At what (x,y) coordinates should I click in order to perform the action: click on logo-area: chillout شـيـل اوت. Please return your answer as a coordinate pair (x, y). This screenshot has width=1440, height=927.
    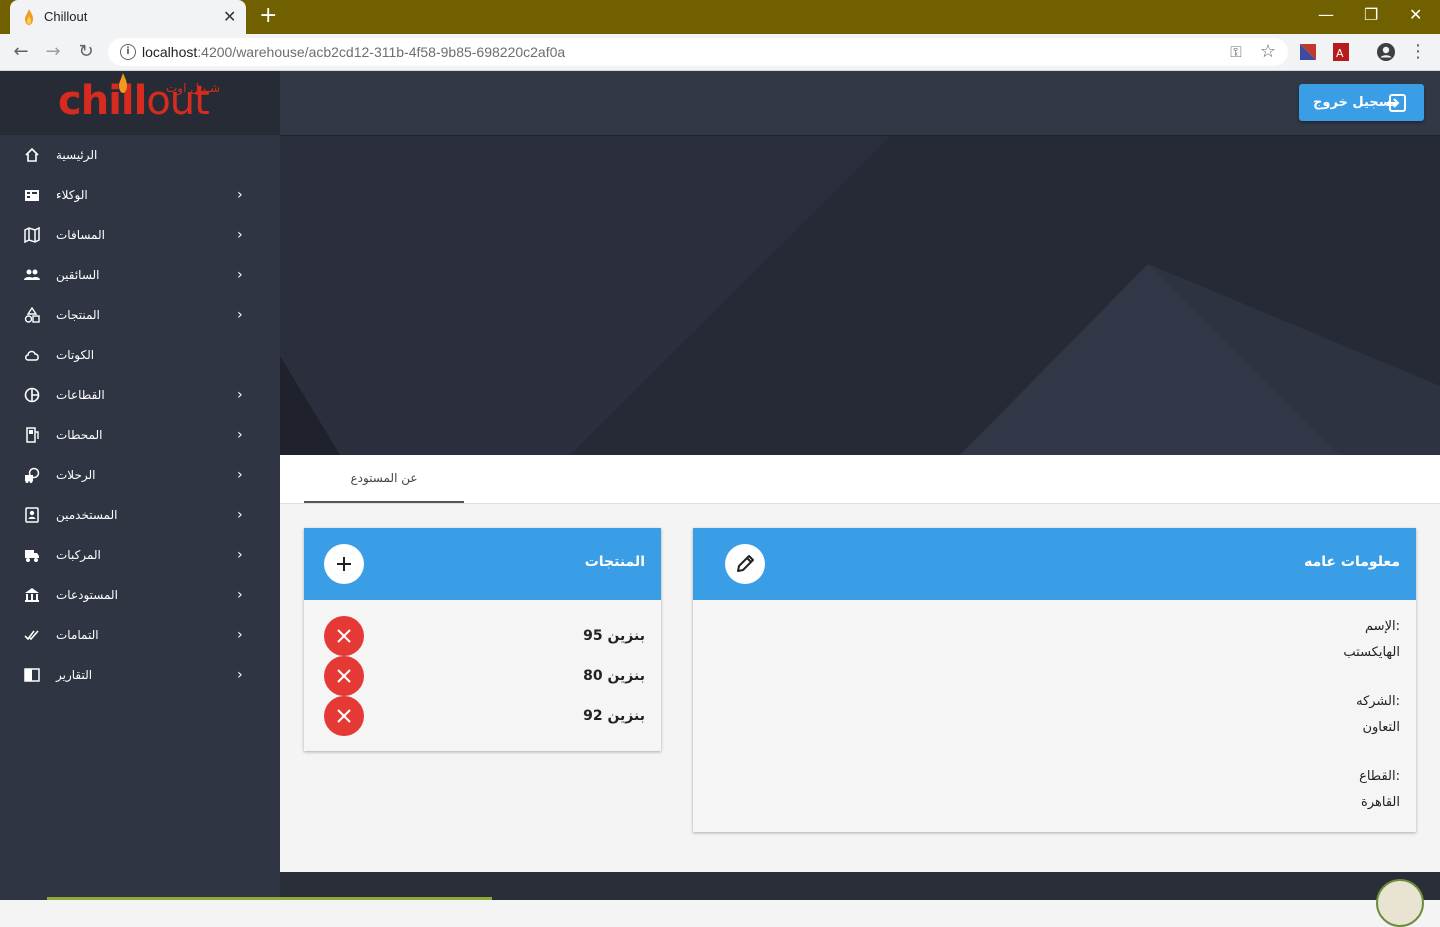
    Looking at the image, I should click on (140, 103).